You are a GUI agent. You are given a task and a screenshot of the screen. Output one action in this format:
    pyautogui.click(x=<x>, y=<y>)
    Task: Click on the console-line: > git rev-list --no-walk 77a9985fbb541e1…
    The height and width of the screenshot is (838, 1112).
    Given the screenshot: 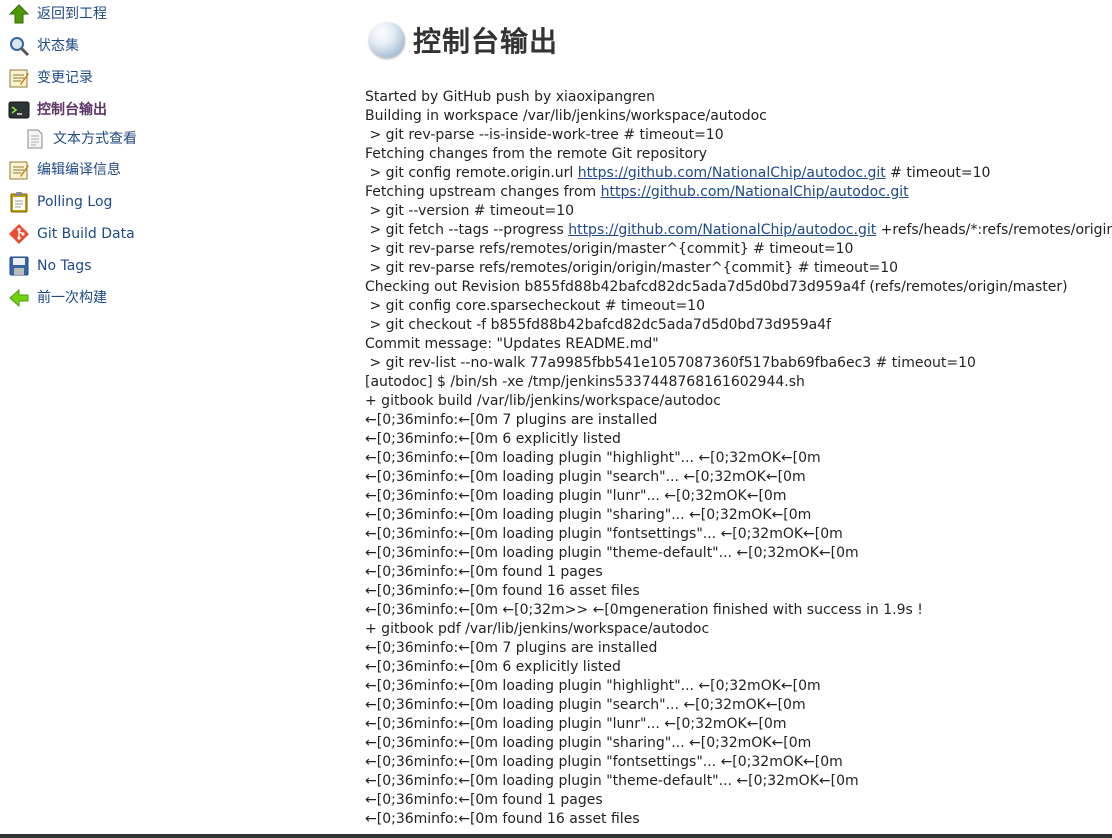 What is the action you would take?
    pyautogui.click(x=670, y=363)
    